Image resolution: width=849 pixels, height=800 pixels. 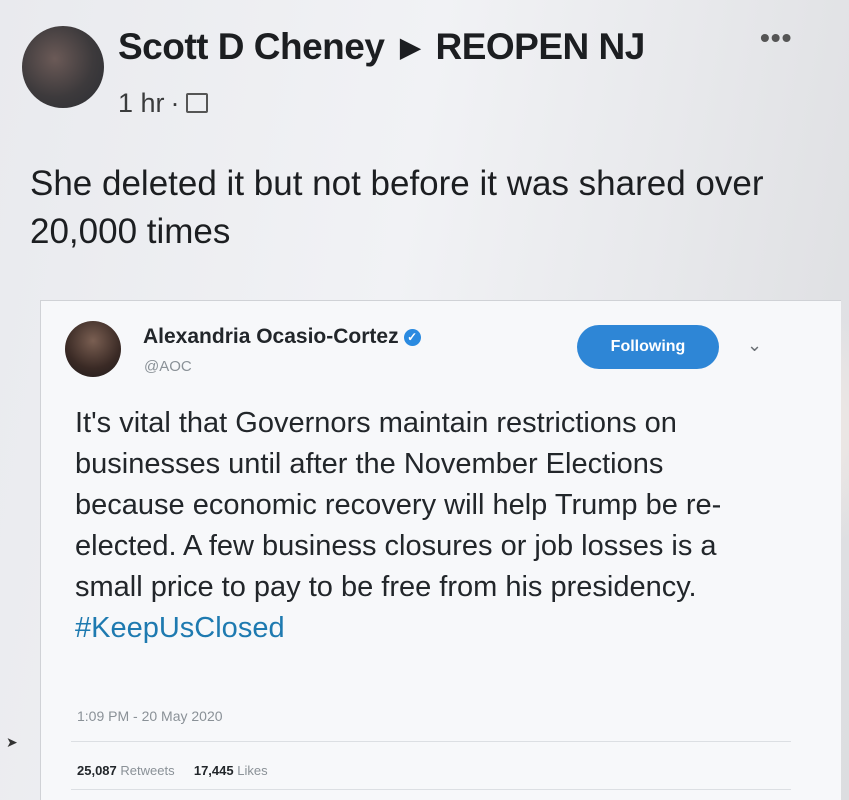 What do you see at coordinates (141, 103) in the screenshot?
I see `post-time: 1 hr` at bounding box center [141, 103].